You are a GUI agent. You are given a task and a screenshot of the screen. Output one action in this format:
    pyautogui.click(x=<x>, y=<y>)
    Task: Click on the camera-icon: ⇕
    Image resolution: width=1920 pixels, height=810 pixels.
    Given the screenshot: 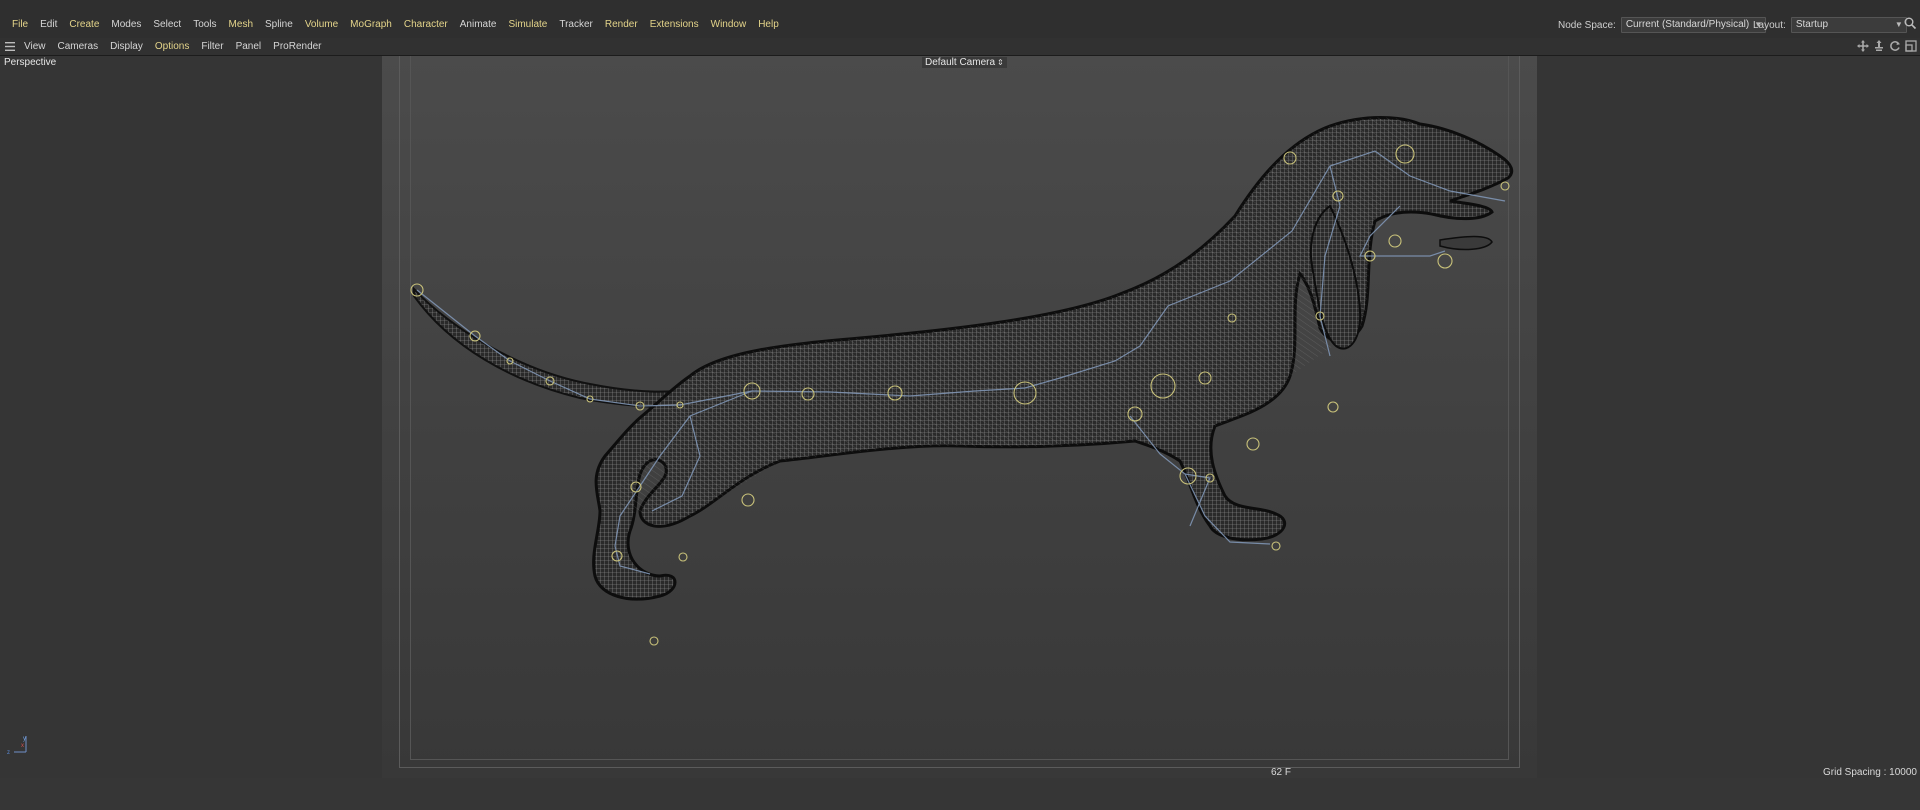 What is the action you would take?
    pyautogui.click(x=1000, y=62)
    